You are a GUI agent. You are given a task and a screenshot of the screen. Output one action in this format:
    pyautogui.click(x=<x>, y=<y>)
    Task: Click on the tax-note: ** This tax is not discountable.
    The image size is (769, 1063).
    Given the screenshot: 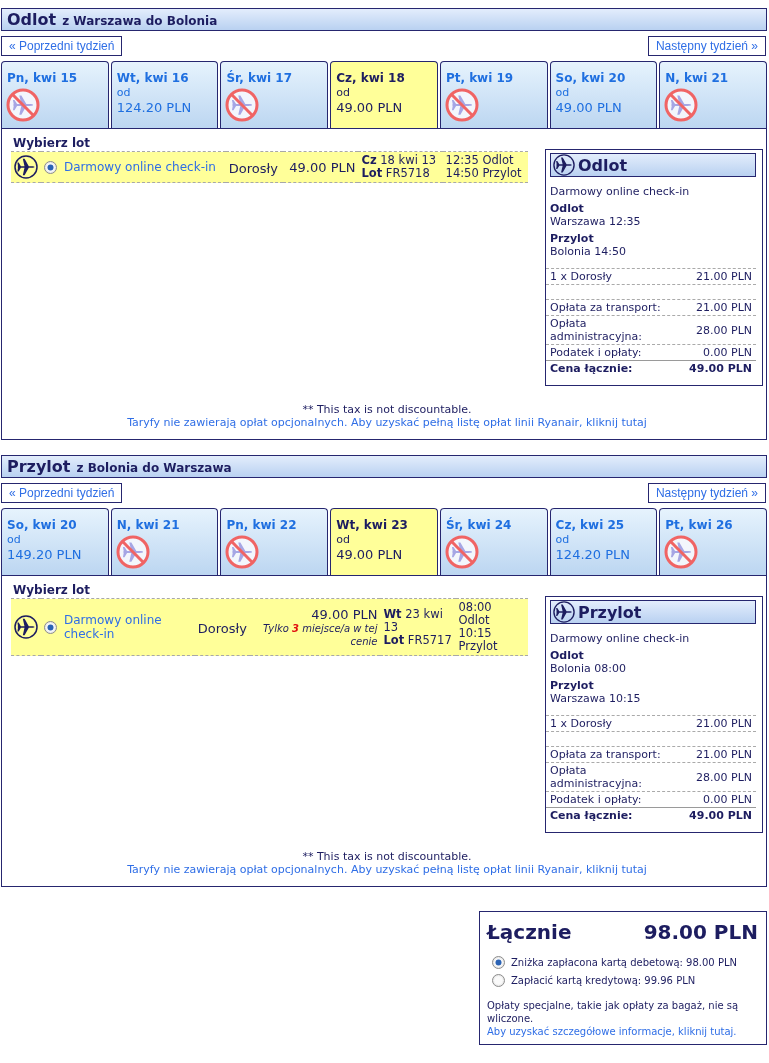 What is the action you would take?
    pyautogui.click(x=387, y=409)
    